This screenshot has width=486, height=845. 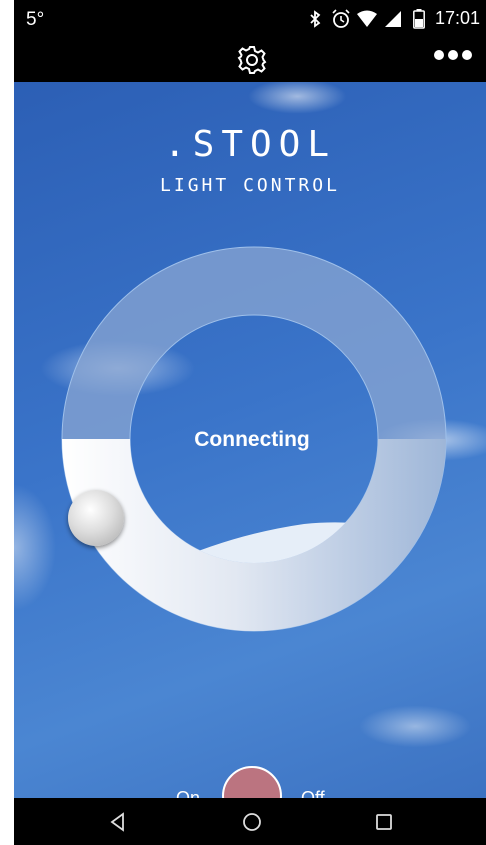 What do you see at coordinates (315, 19) in the screenshot?
I see `bluetooth-icon` at bounding box center [315, 19].